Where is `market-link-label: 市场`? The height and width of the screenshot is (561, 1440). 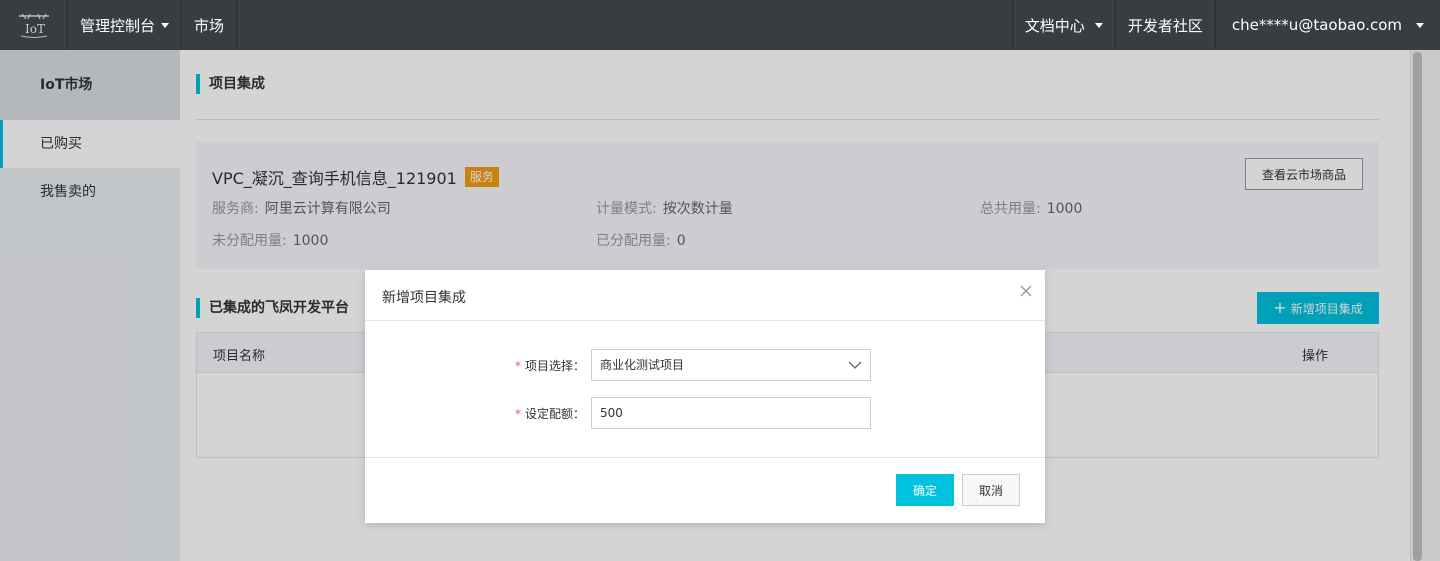 market-link-label: 市场 is located at coordinates (209, 25).